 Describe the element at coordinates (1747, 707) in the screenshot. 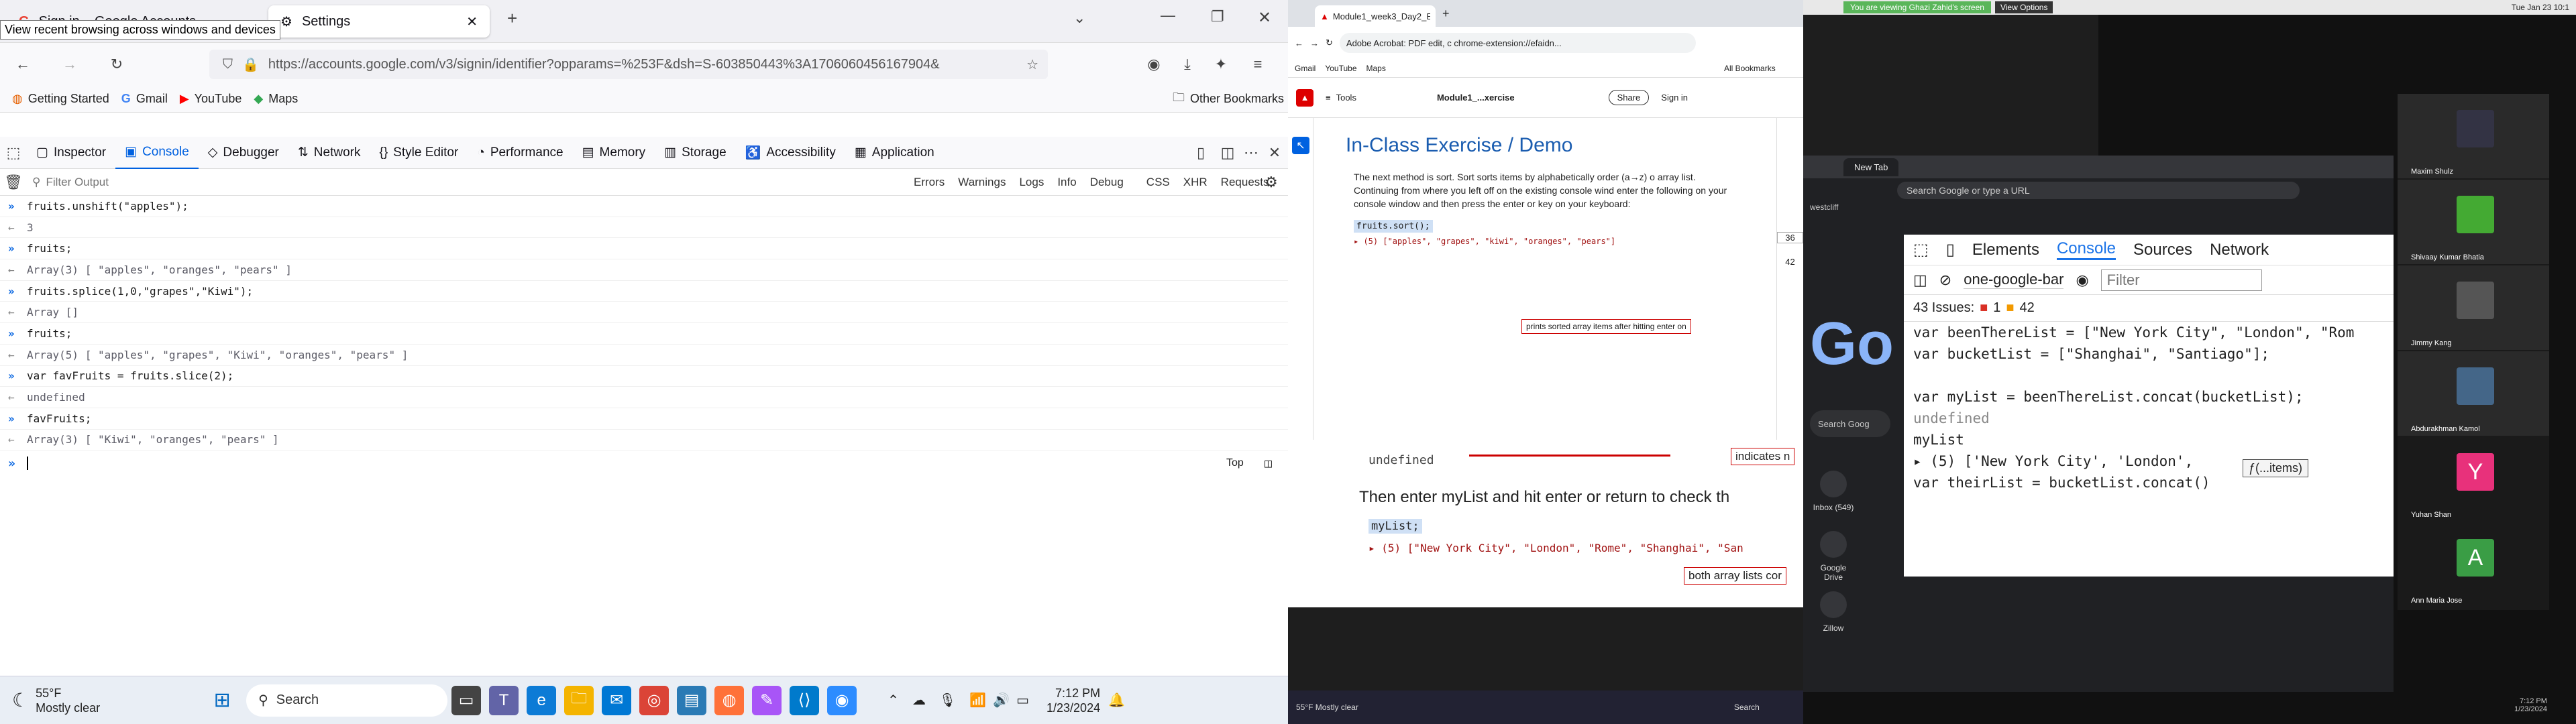

I see `mini-search: Search` at that location.